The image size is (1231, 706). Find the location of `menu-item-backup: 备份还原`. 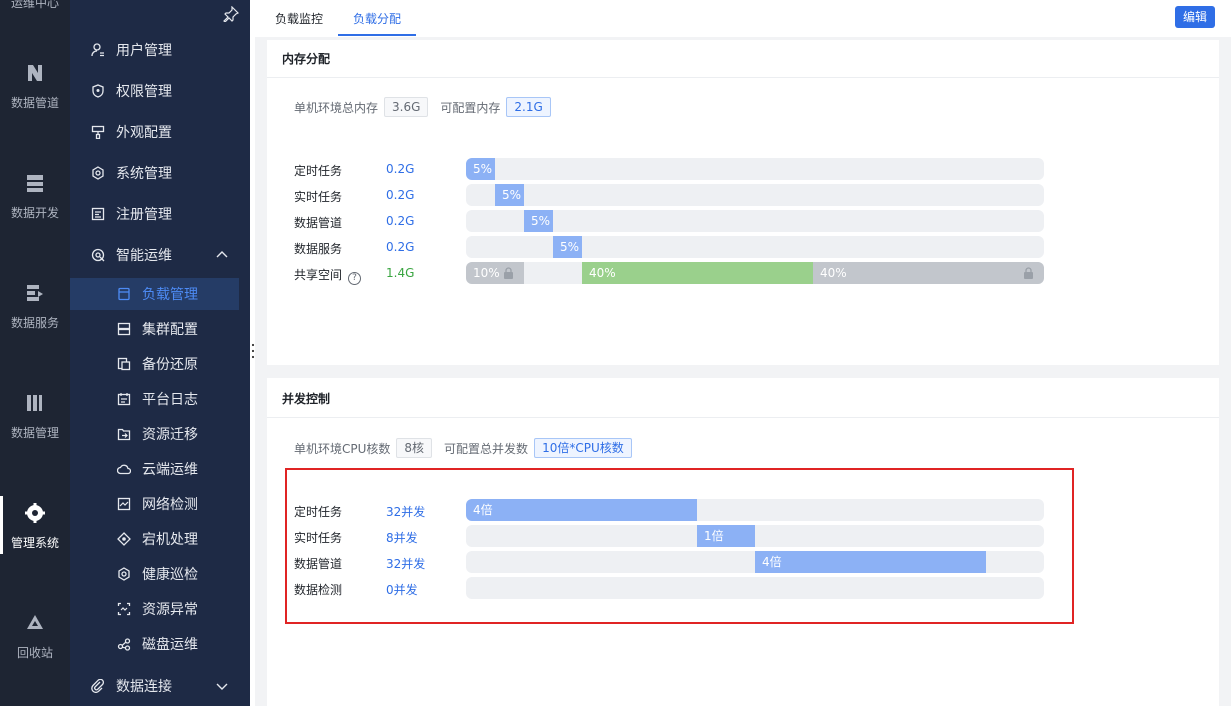

menu-item-backup: 备份还原 is located at coordinates (160, 364).